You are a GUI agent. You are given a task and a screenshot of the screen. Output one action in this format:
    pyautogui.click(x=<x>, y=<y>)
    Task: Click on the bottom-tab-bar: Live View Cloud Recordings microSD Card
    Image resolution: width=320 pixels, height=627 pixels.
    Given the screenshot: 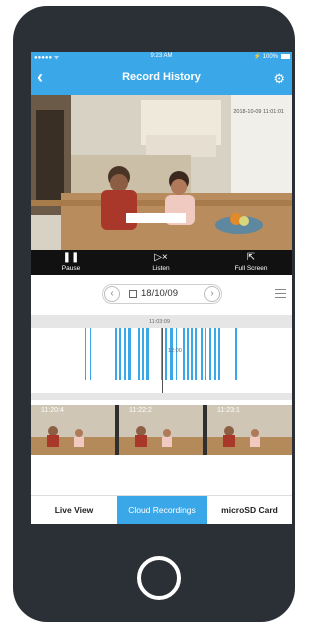 What is the action you would take?
    pyautogui.click(x=161, y=509)
    